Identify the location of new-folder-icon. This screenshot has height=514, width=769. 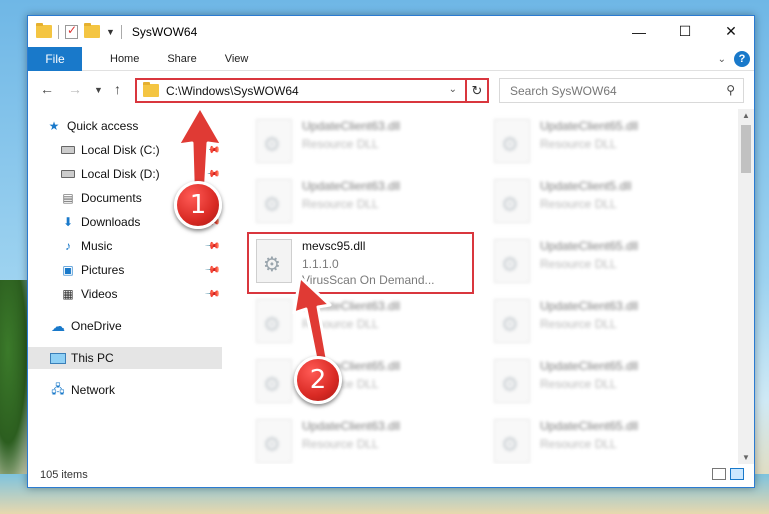
(92, 30).